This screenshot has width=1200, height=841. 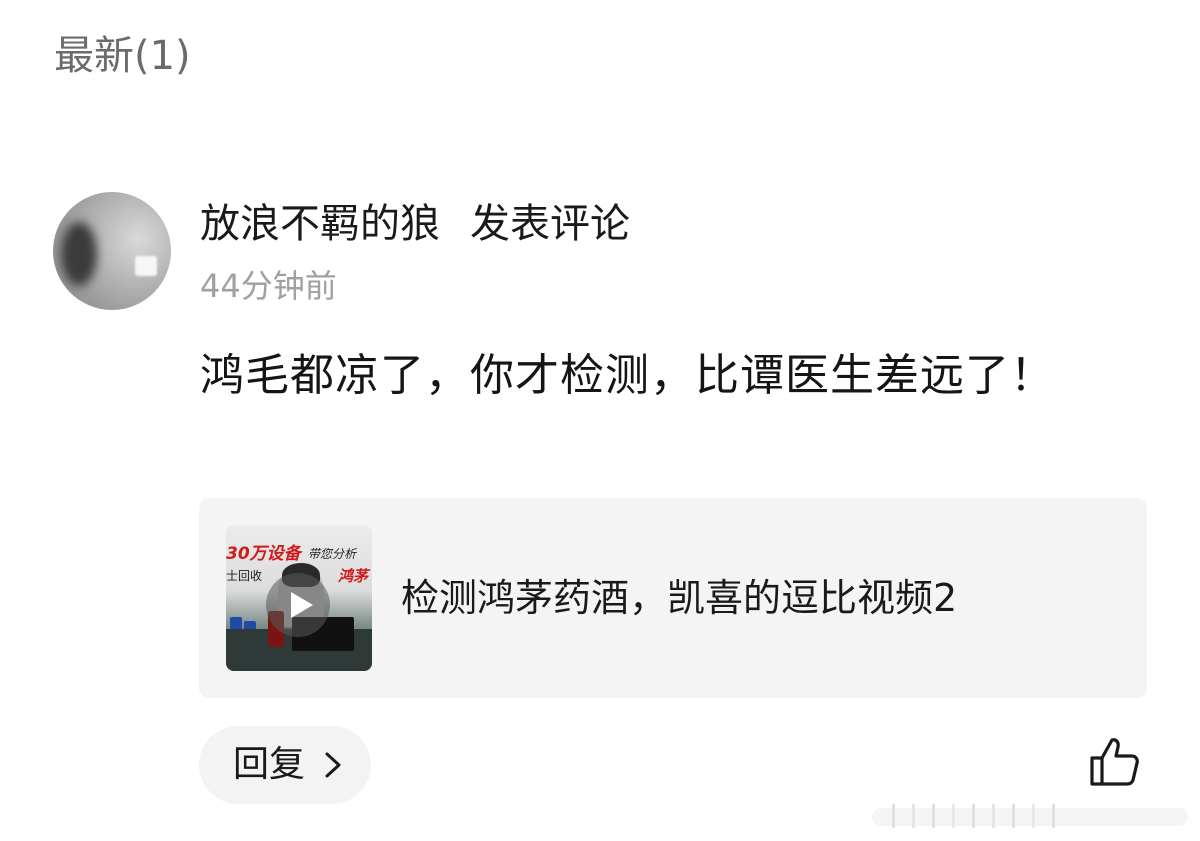 What do you see at coordinates (679, 598) in the screenshot?
I see `video-title: 检测鸿茅药酒，凯喜的逗比视频2` at bounding box center [679, 598].